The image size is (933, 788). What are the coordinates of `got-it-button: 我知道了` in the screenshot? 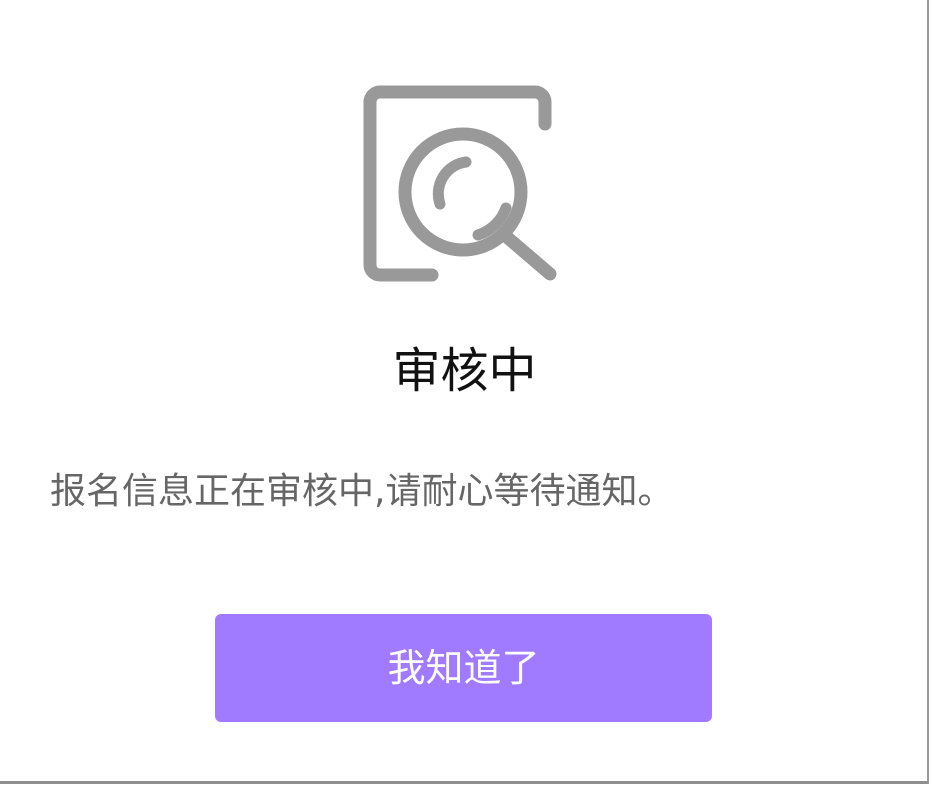 It's located at (463, 668).